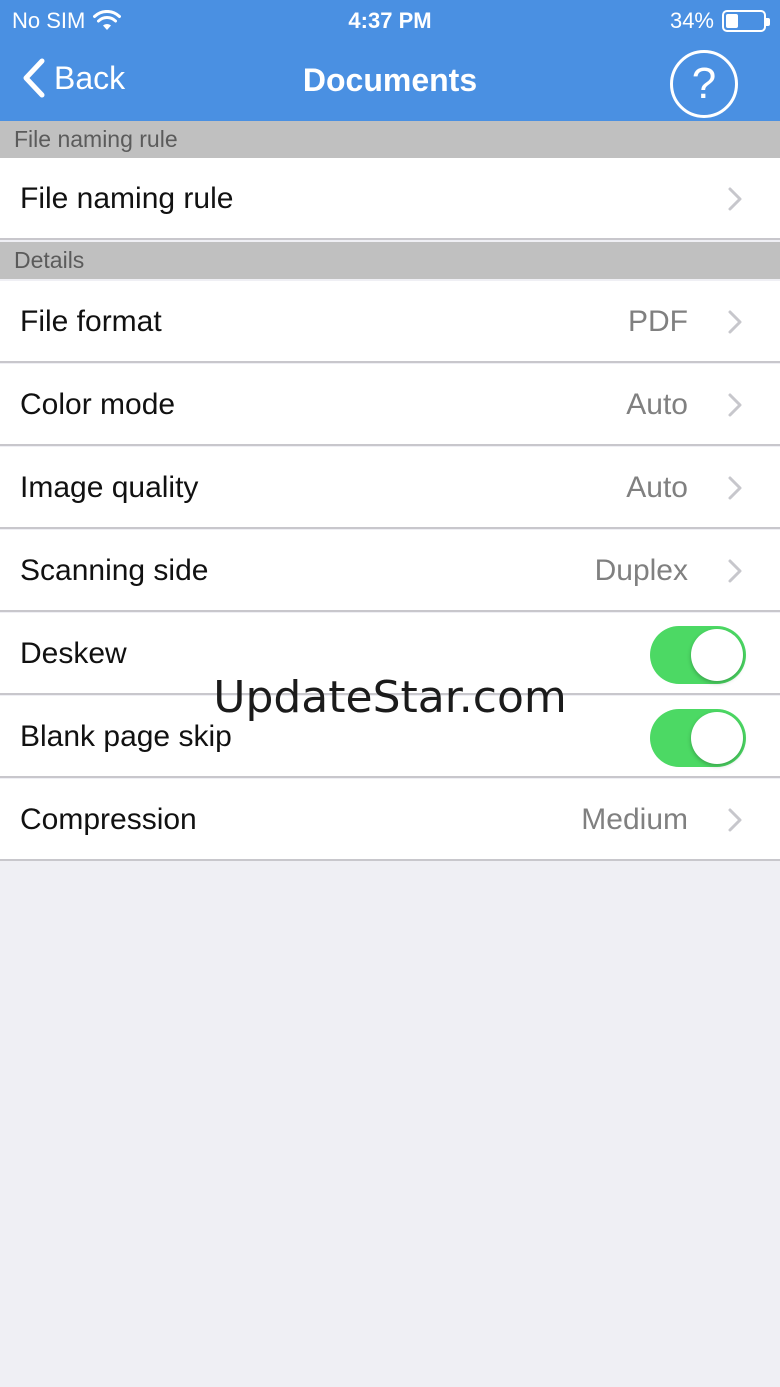 The width and height of the screenshot is (780, 1387). I want to click on page-title: Documents, so click(390, 80).